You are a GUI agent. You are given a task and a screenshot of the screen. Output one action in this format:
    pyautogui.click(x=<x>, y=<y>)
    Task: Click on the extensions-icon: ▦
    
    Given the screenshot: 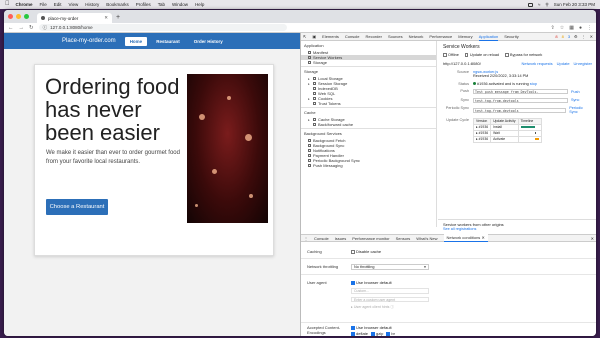 What is the action you would take?
    pyautogui.click(x=571, y=28)
    